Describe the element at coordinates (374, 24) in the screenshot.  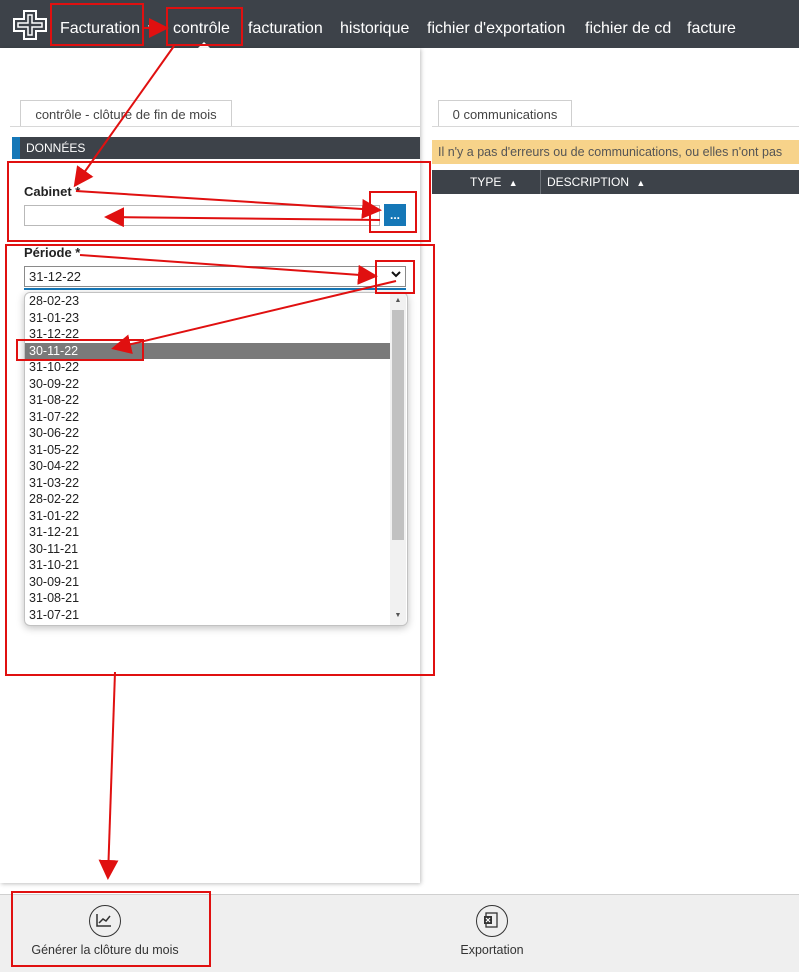
I see `nav-item-historique: historique` at that location.